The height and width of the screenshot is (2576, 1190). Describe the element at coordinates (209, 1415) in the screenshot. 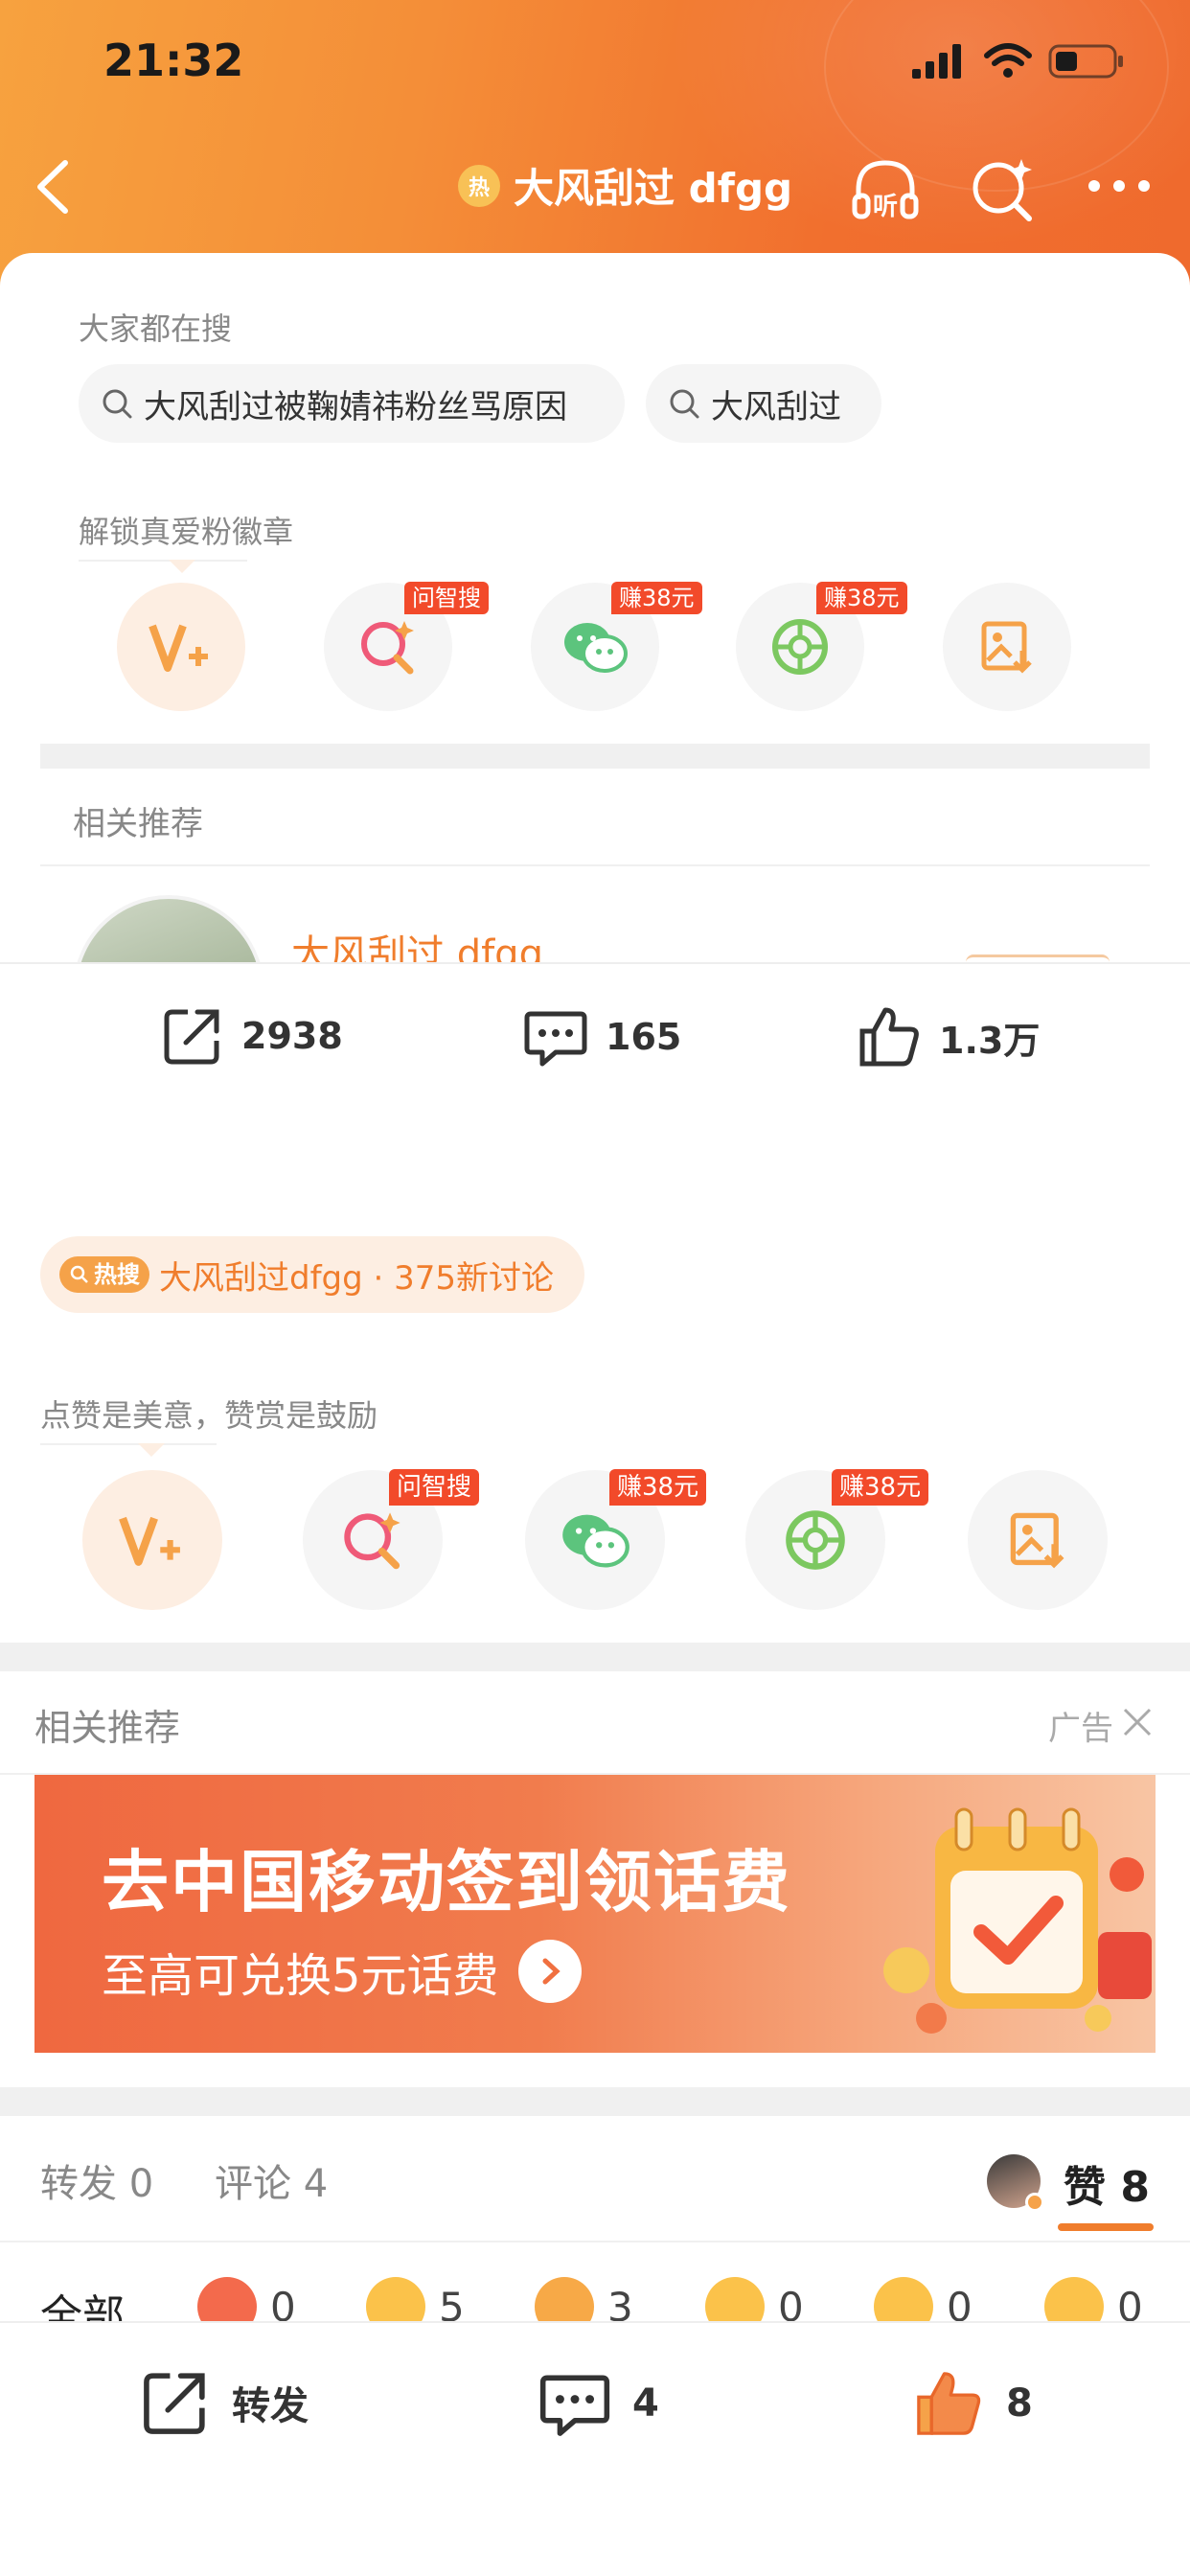

I see `reward-section-label: 点赞是美意，赞赏是鼓励` at that location.